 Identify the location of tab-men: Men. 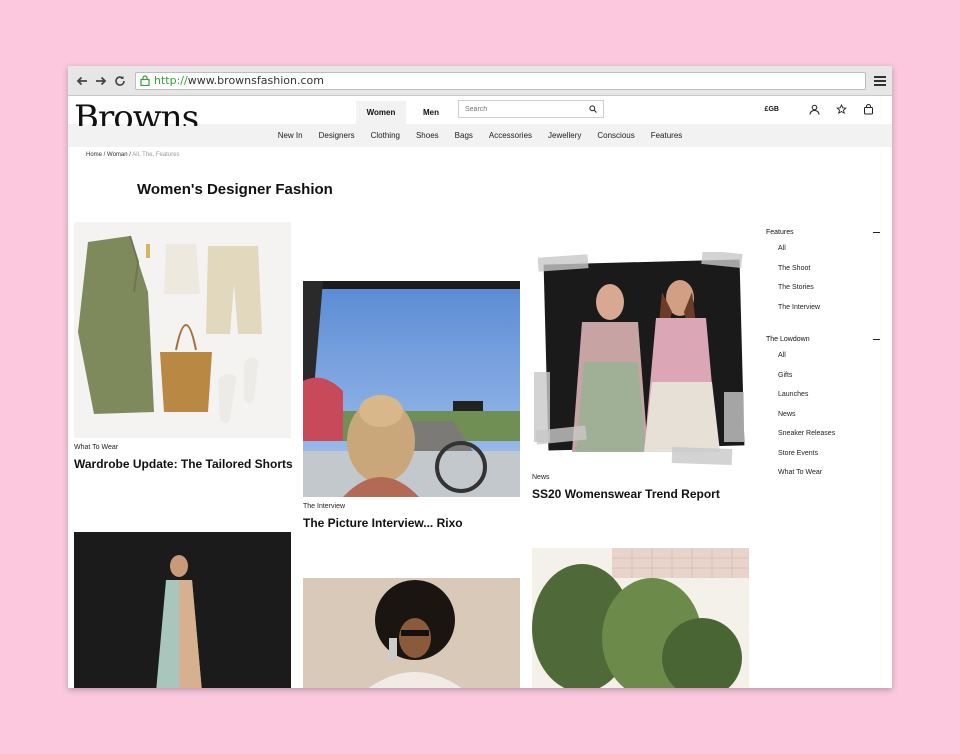
(431, 112).